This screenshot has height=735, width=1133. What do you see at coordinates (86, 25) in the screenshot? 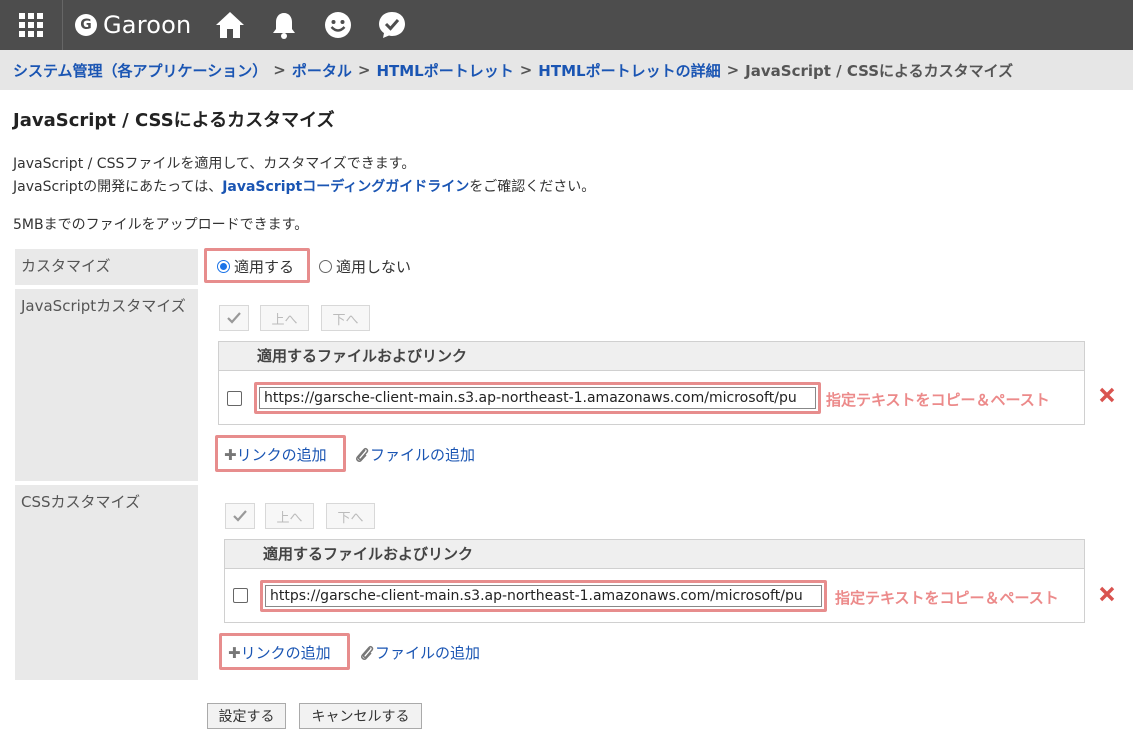
I see `logo-mark: G` at bounding box center [86, 25].